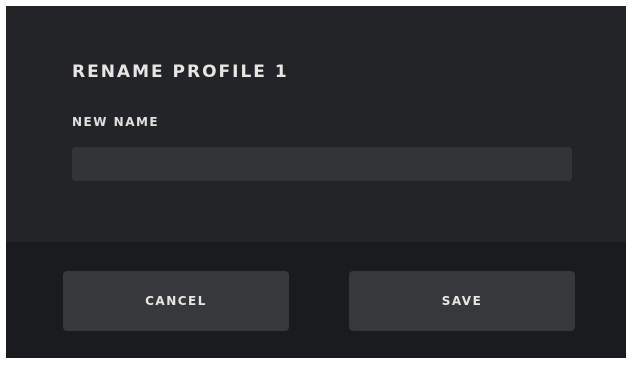 The image size is (632, 365). What do you see at coordinates (322, 164) in the screenshot?
I see `new-name-input` at bounding box center [322, 164].